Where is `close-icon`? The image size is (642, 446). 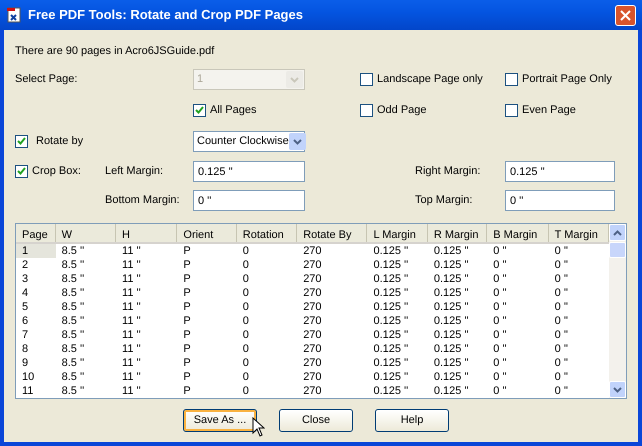 close-icon is located at coordinates (625, 15).